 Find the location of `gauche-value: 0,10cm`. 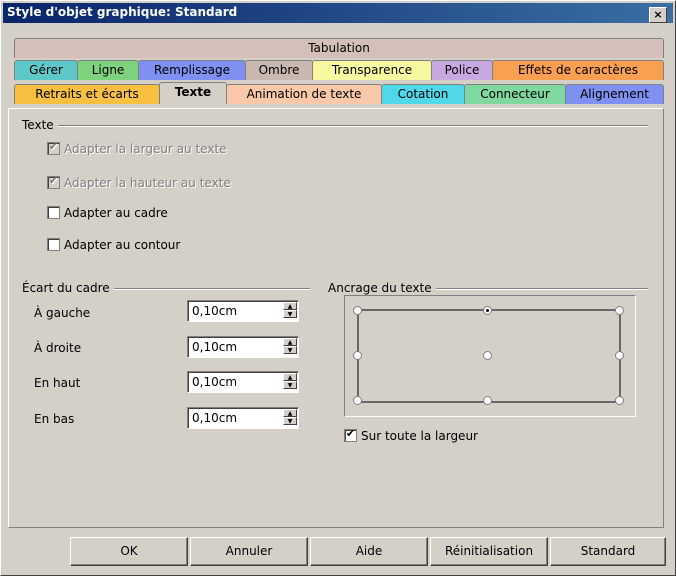

gauche-value: 0,10cm is located at coordinates (215, 311).